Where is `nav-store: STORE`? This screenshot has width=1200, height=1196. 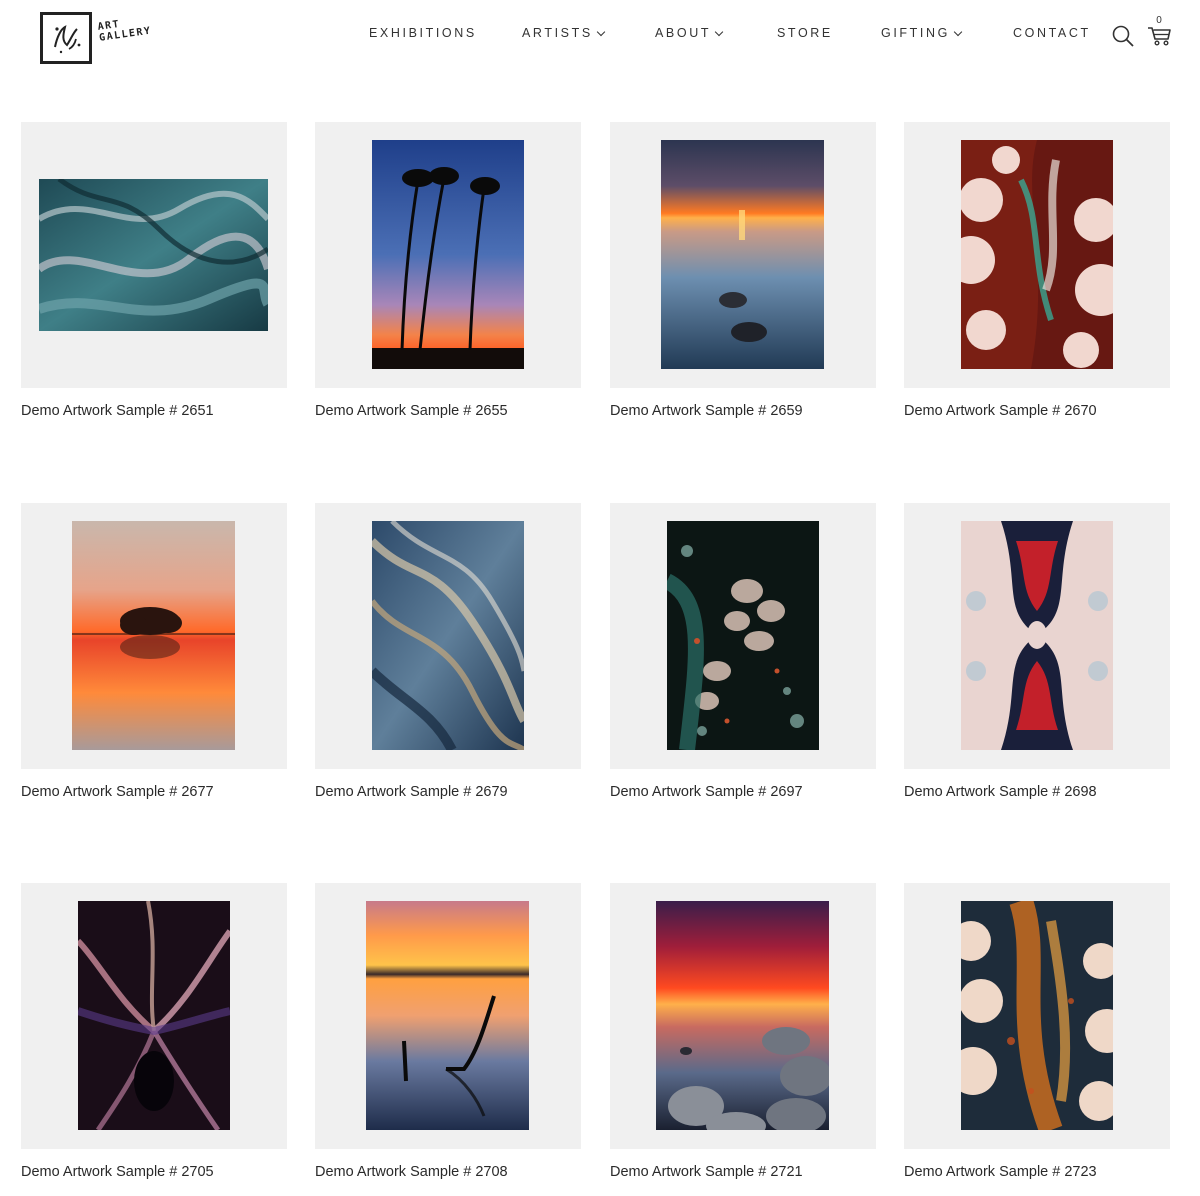
nav-store: STORE is located at coordinates (805, 33).